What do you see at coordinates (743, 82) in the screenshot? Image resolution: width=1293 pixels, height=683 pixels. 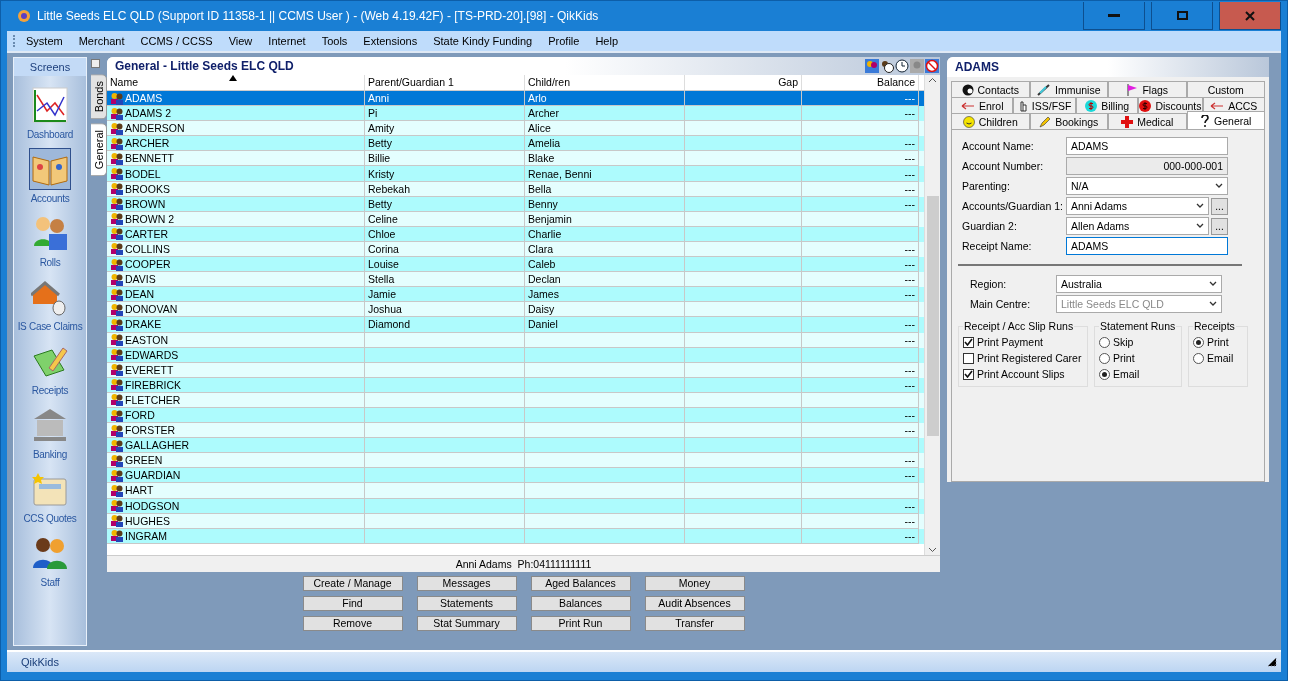 I see `column-header: Gap` at bounding box center [743, 82].